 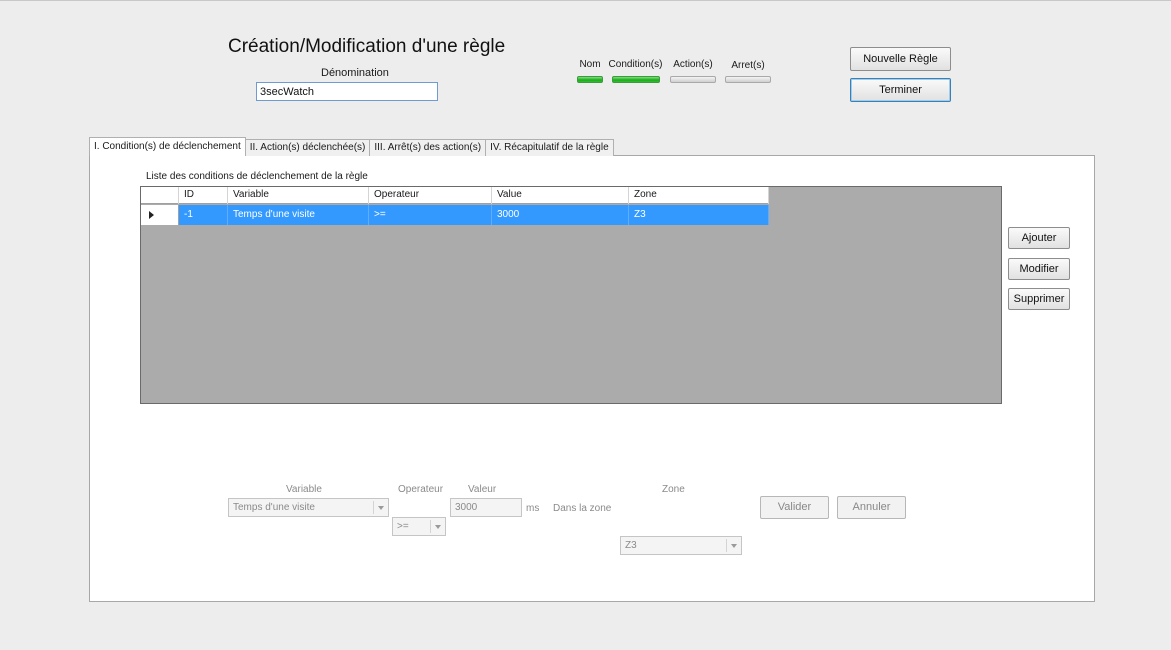 I want to click on modify-button: Modifier, so click(x=1039, y=269).